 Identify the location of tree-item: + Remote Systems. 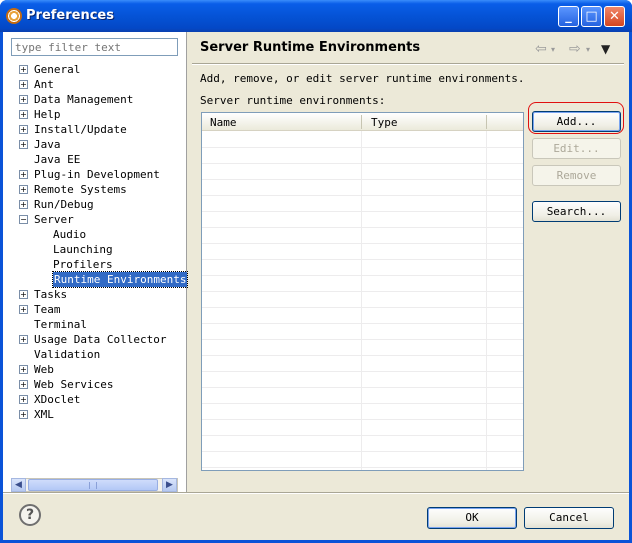
(95, 189).